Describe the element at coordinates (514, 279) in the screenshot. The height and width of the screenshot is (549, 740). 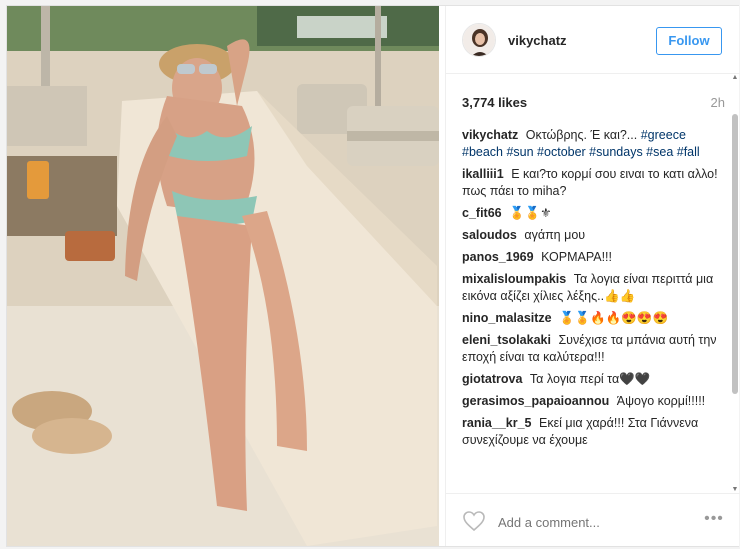
I see `comment-username: mixalisloumpakis` at that location.